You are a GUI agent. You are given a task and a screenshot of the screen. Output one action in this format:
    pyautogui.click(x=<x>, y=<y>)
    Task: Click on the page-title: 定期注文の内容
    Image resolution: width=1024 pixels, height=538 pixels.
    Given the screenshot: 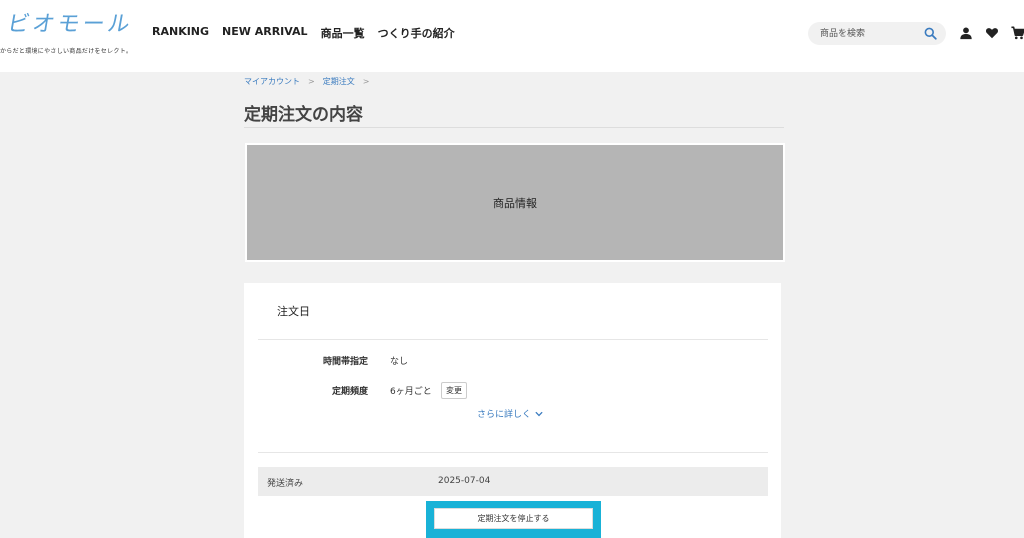 What is the action you would take?
    pyautogui.click(x=303, y=115)
    